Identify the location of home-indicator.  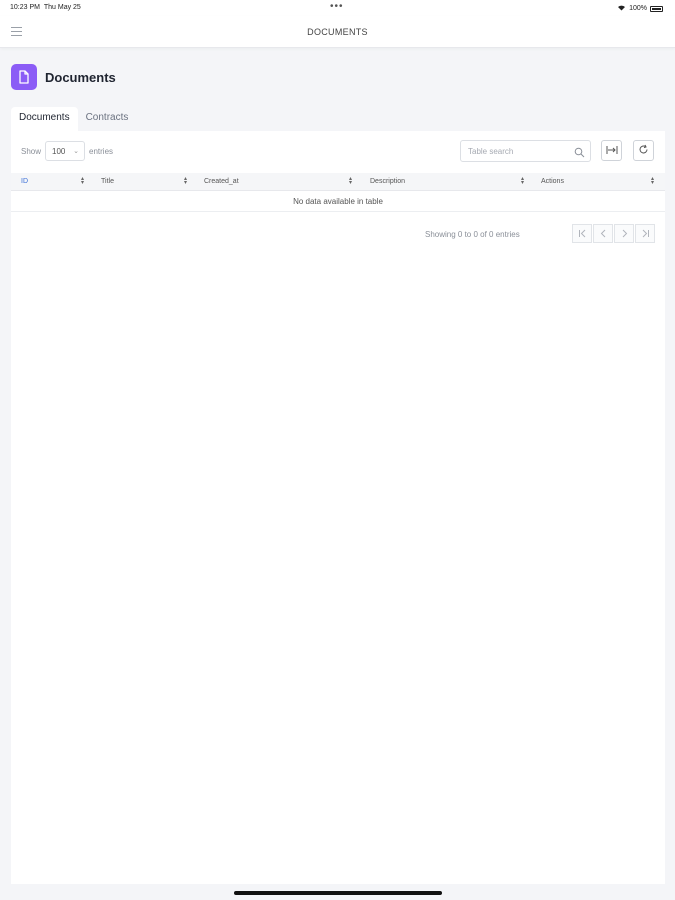
(338, 893).